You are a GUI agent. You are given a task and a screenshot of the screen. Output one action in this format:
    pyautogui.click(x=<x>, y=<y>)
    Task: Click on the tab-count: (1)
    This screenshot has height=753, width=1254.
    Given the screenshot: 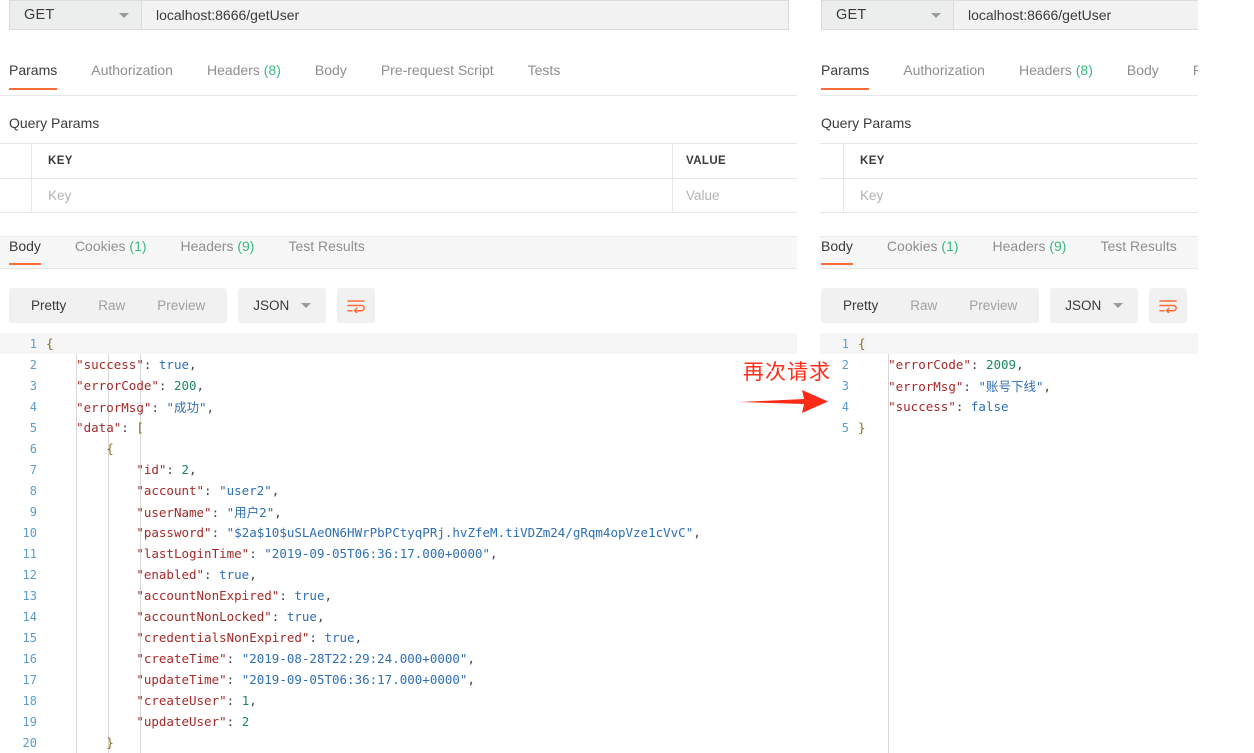 What is the action you would take?
    pyautogui.click(x=950, y=246)
    